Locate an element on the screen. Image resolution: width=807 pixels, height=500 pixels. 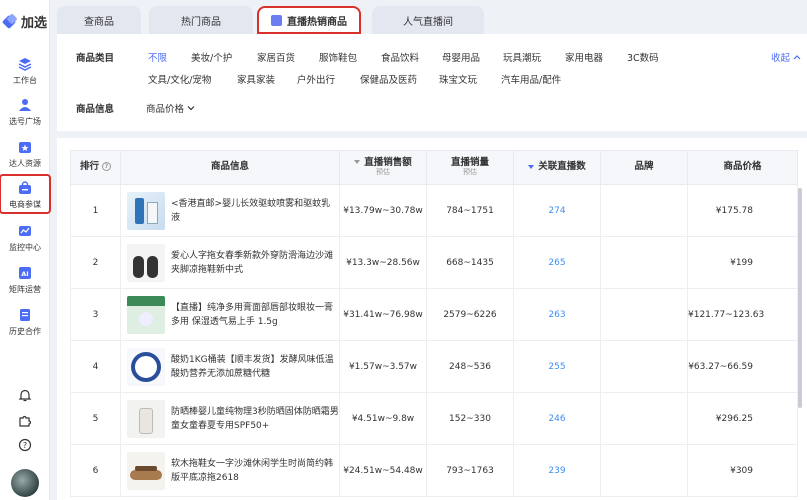
chevron-up-icon is located at coordinates (797, 57).